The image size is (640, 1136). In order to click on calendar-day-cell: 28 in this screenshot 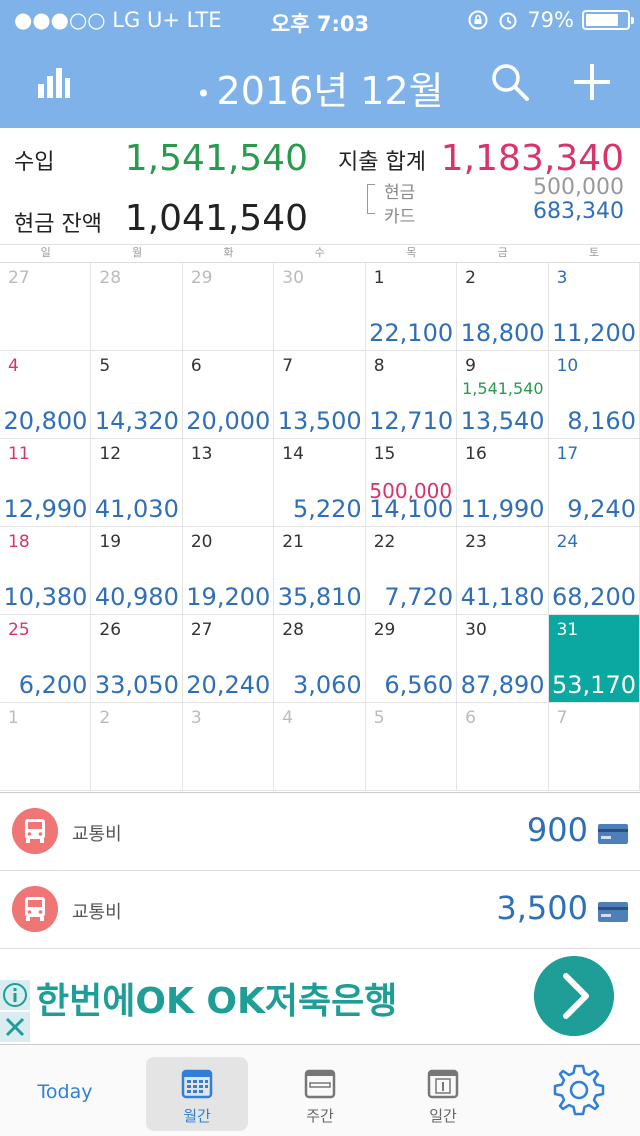, I will do `click(137, 307)`.